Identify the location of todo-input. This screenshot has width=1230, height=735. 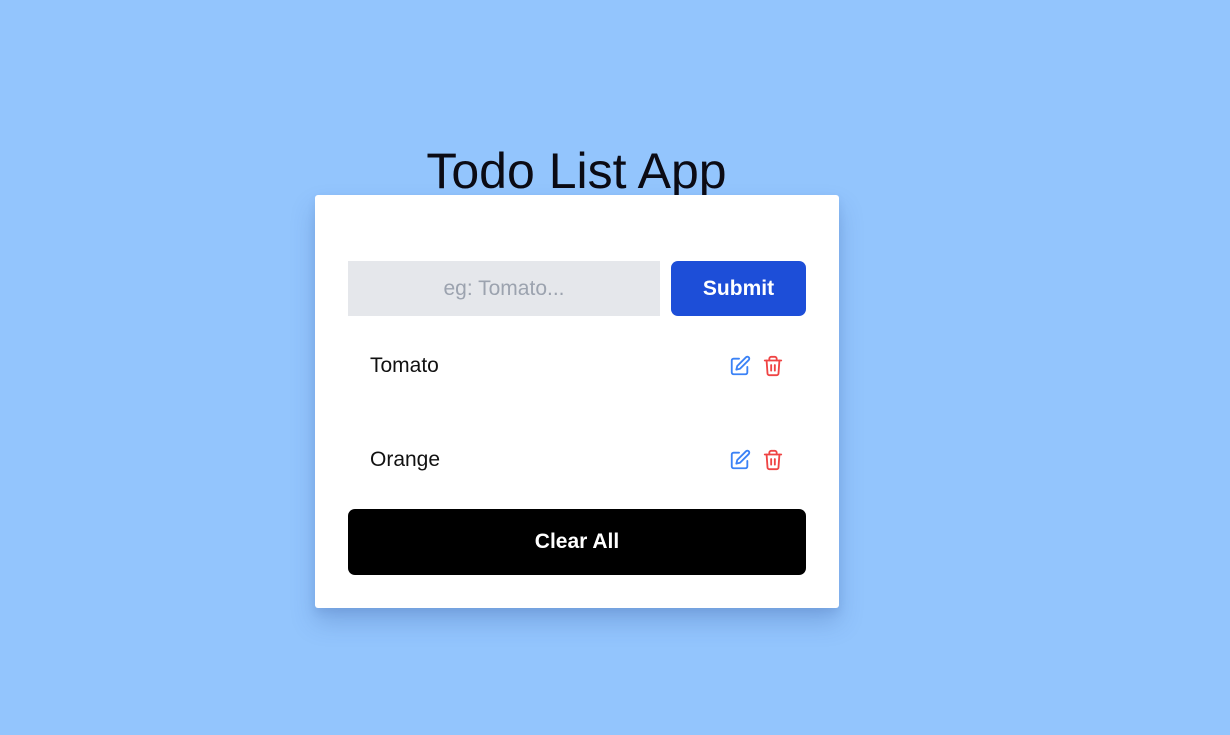
(504, 288).